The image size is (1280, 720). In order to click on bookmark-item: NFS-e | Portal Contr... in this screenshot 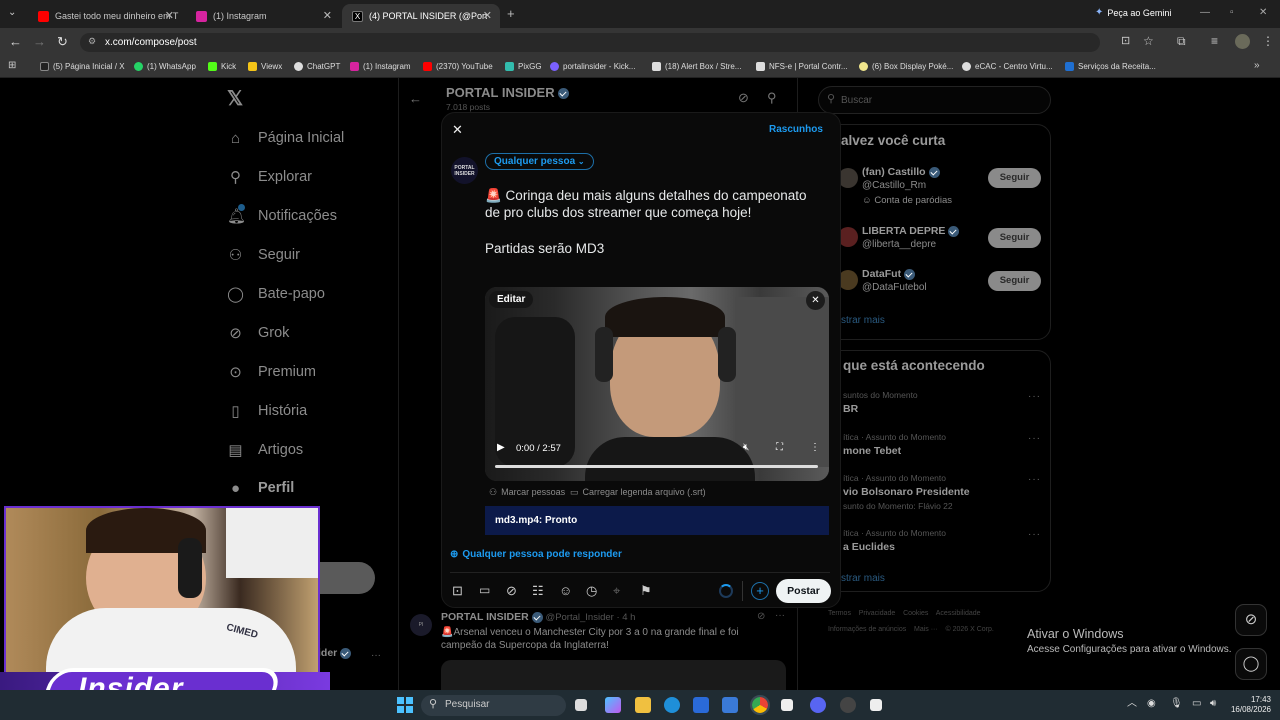, I will do `click(802, 66)`.